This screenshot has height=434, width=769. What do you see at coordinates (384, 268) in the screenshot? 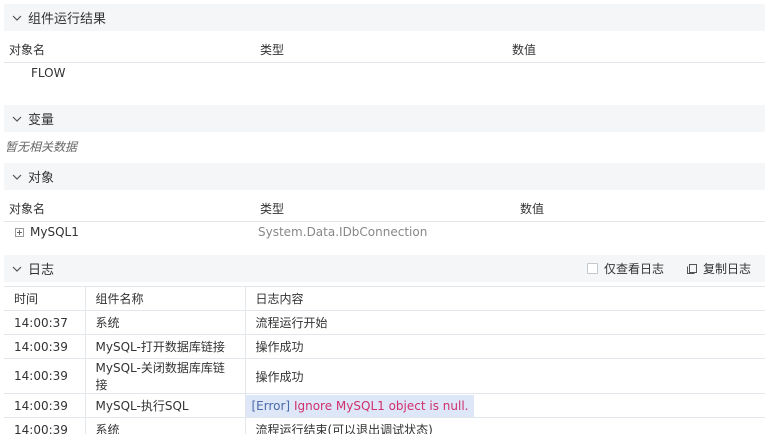
I see `logs-header: 日志 仅查看日志 复制日志` at bounding box center [384, 268].